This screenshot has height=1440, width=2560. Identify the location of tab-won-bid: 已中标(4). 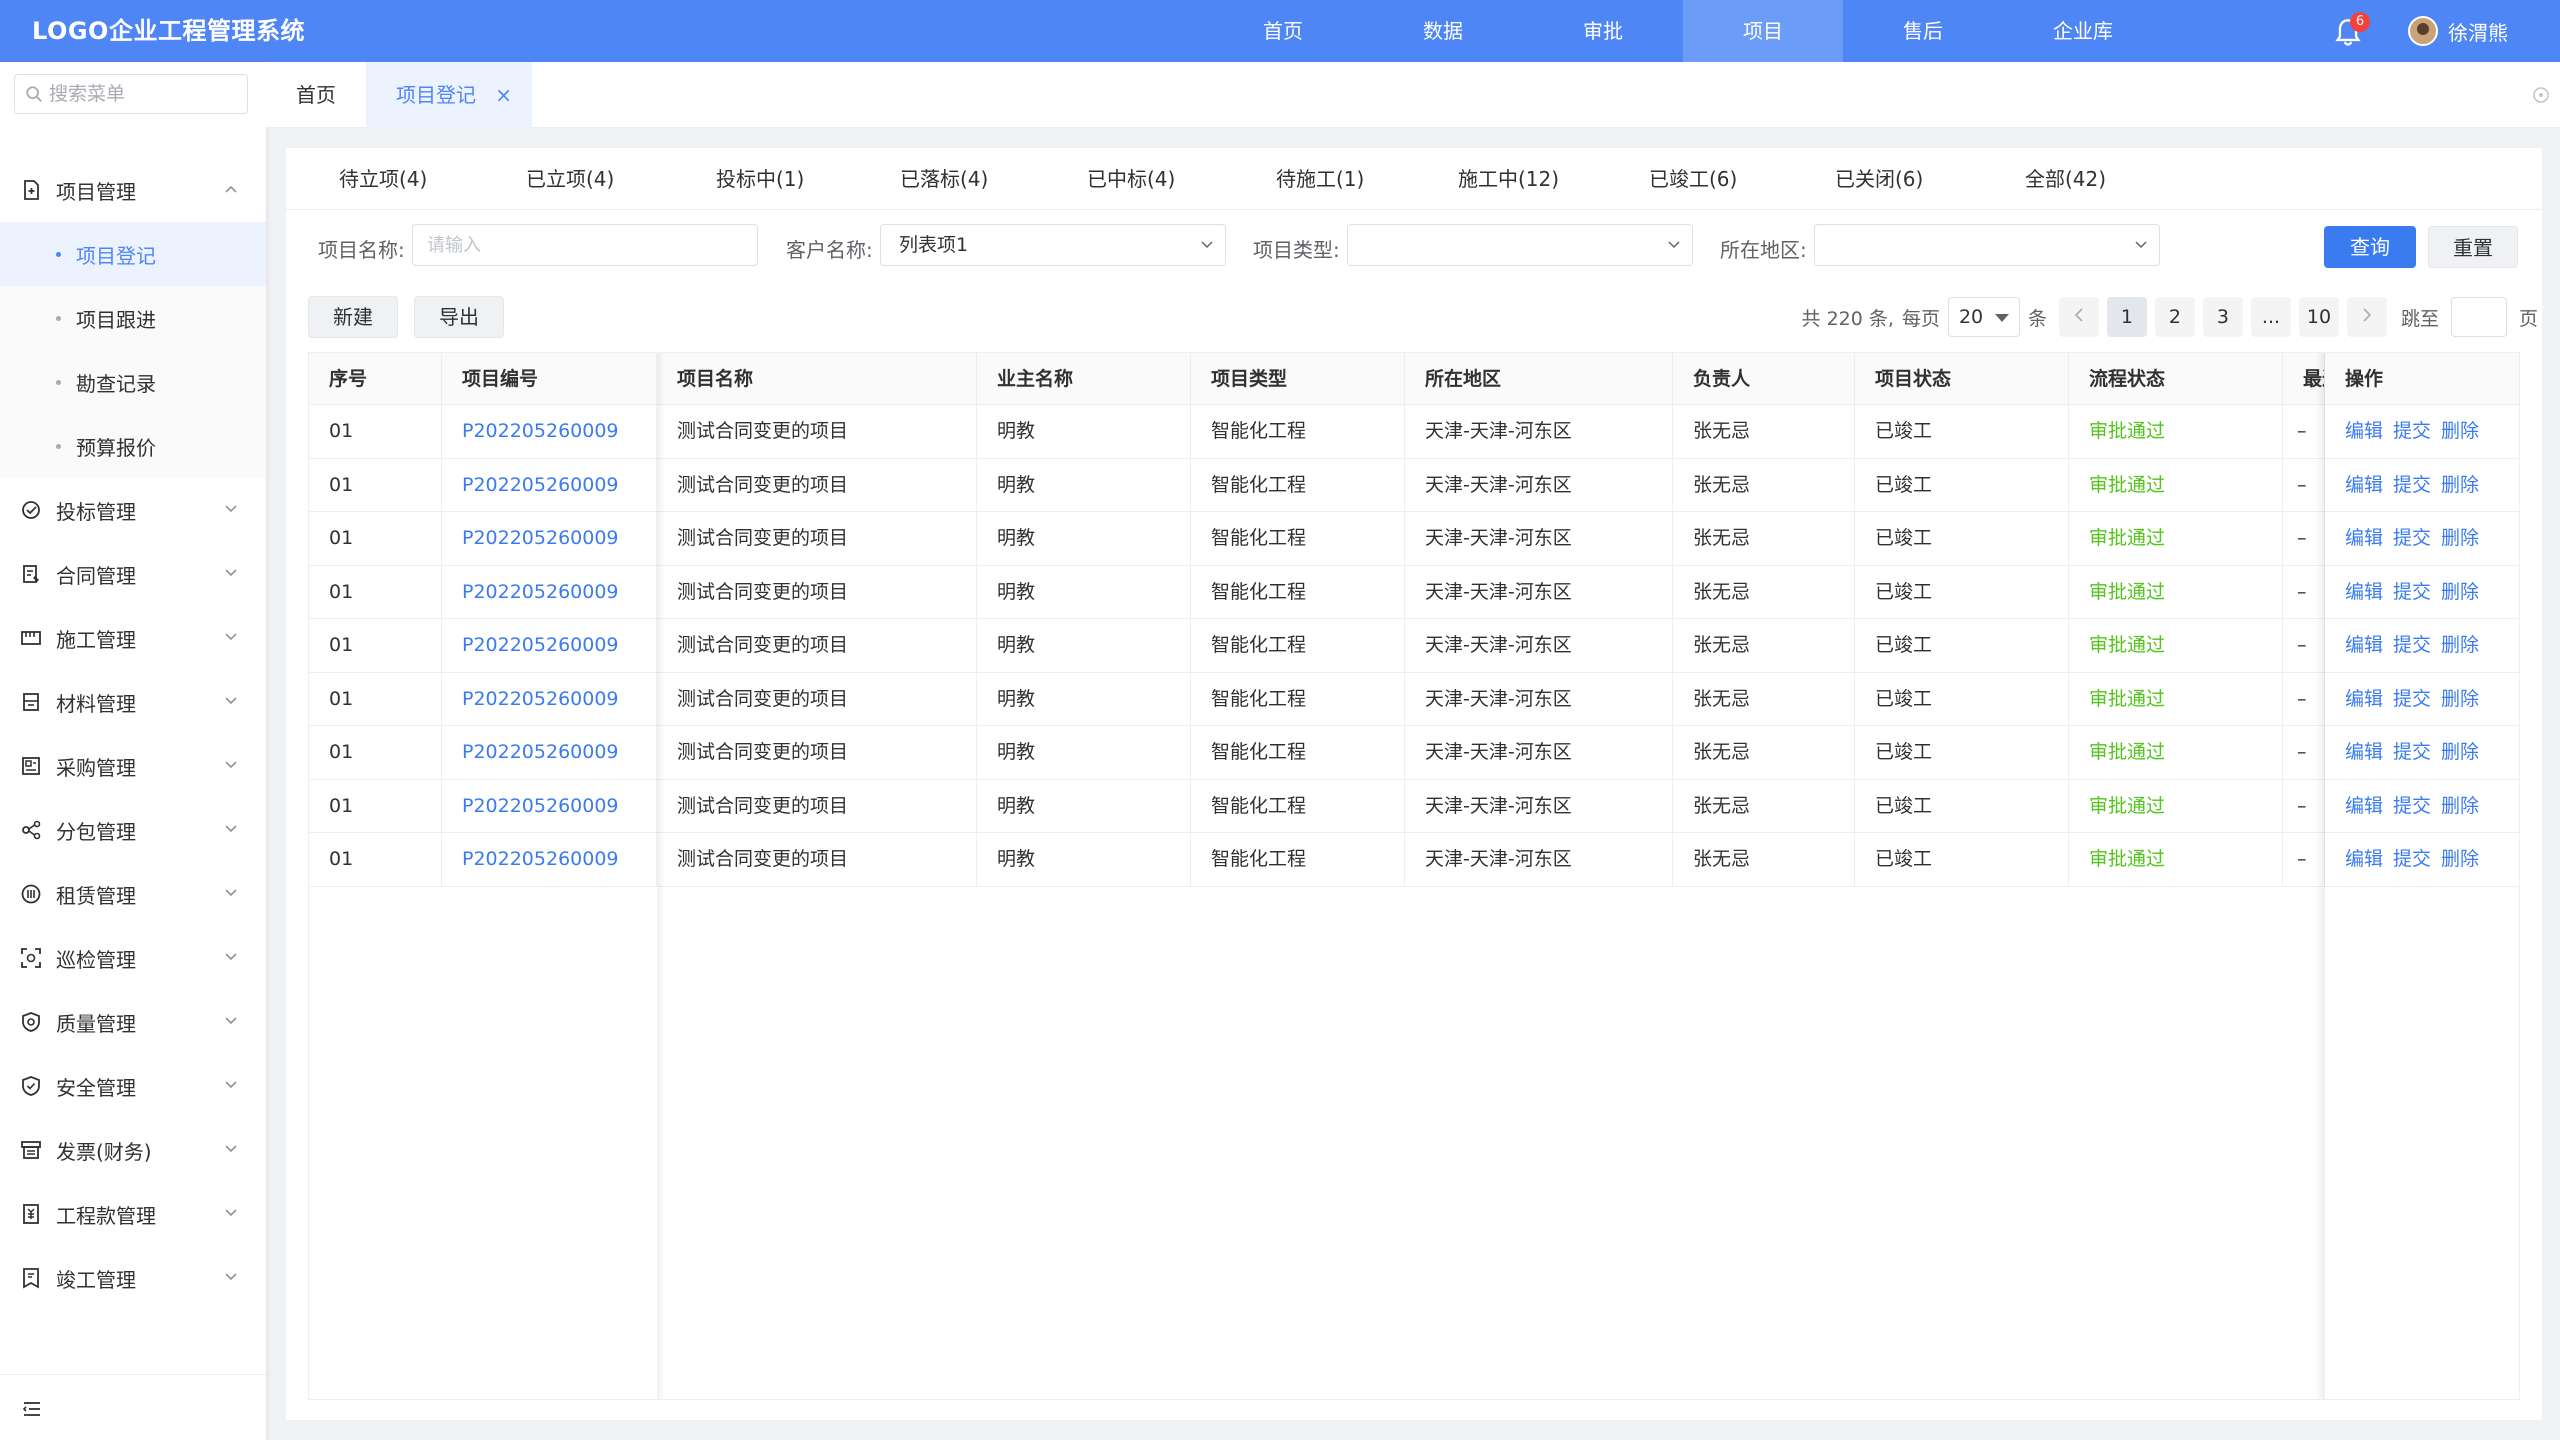
(1131, 179).